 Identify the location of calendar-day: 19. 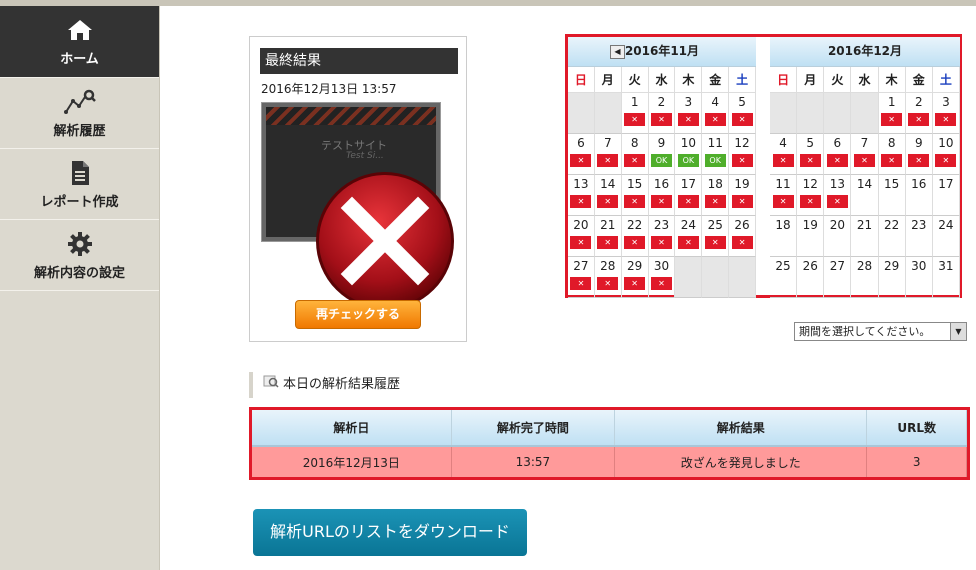
(811, 236).